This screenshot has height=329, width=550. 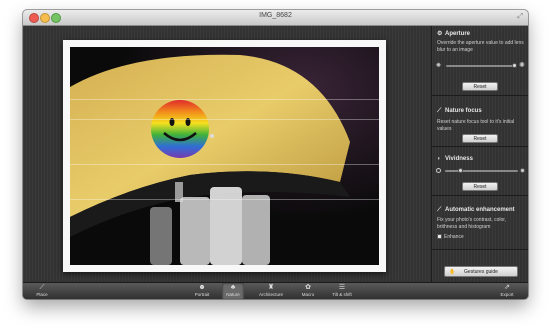 I want to click on toolbar-tilt-shift-button: ☰ Tilt & shift, so click(x=342, y=291).